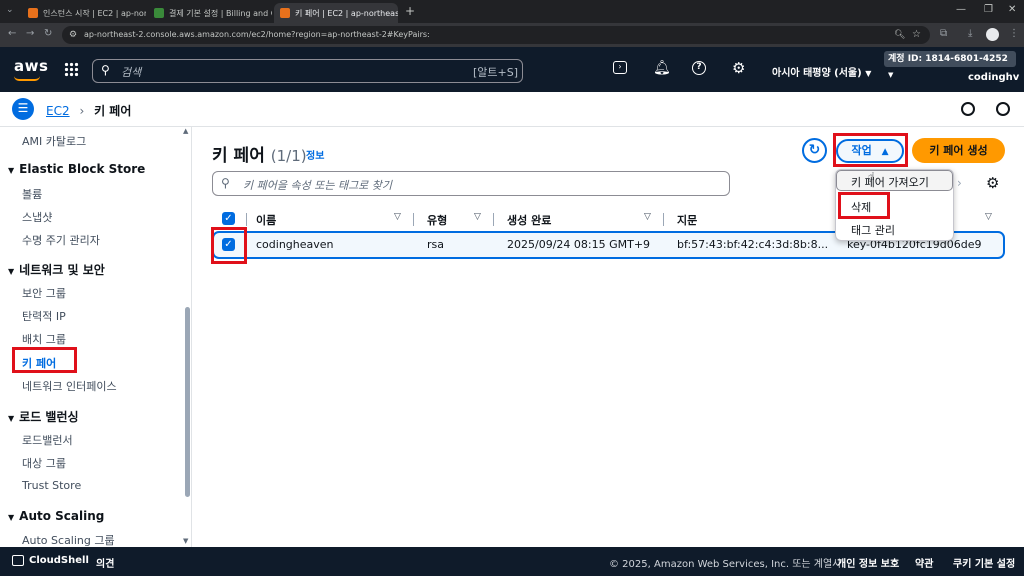 Image resolution: width=1024 pixels, height=576 pixels. I want to click on browser-tab-1: 인스턴스 시작 | EC2 | ap-north ✕, so click(84, 13).